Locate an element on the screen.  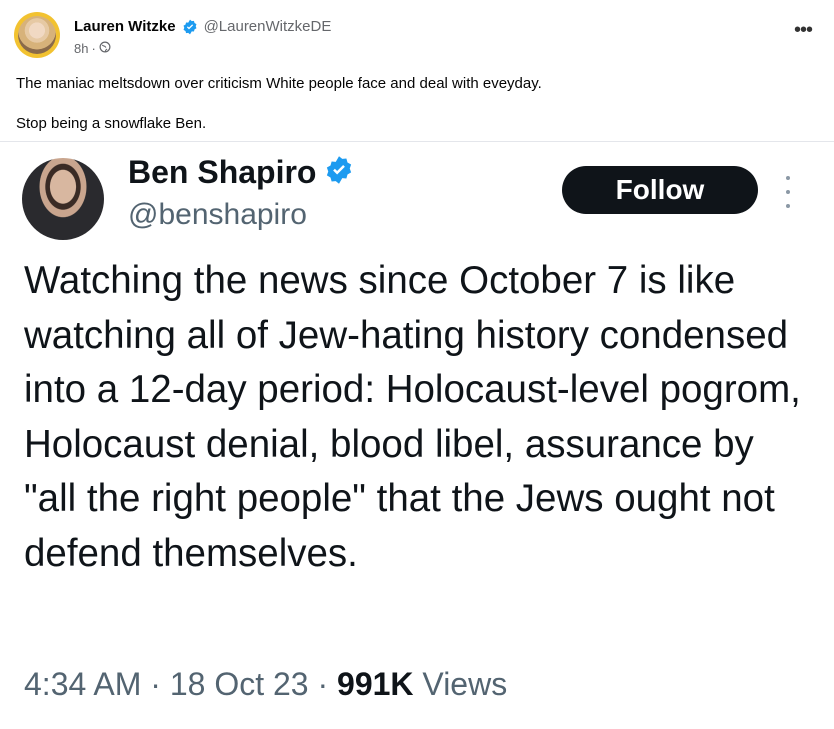
tweet-name-line: Ben Shapiro is located at coordinates (241, 172).